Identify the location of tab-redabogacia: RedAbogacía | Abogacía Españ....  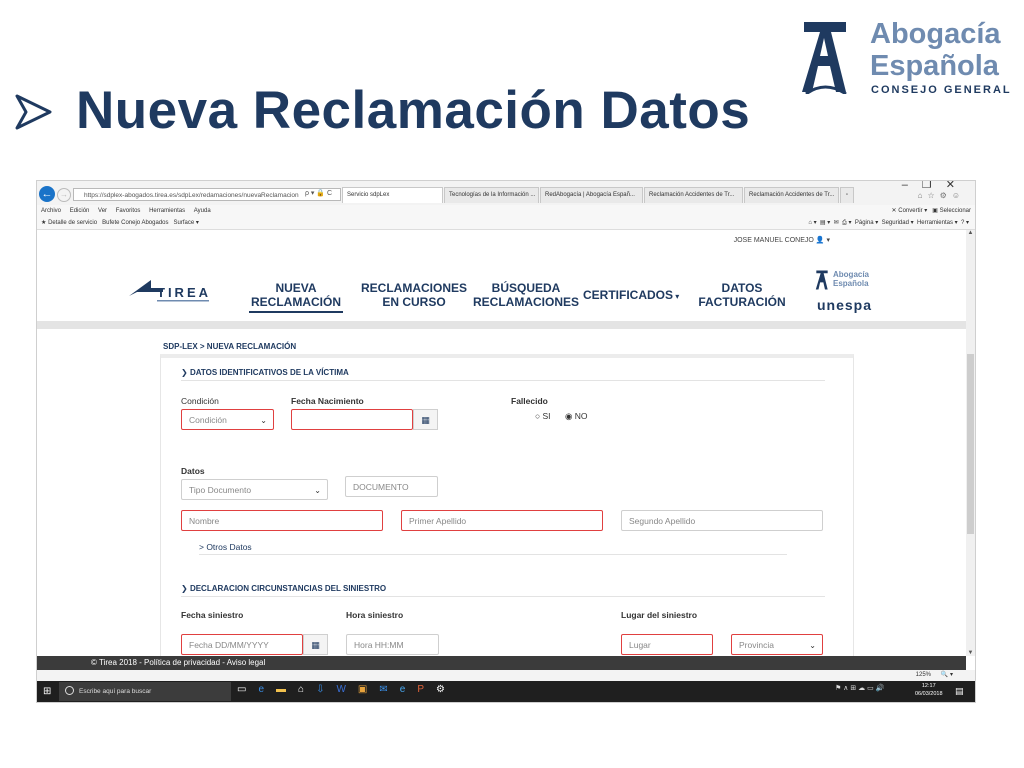
(591, 195).